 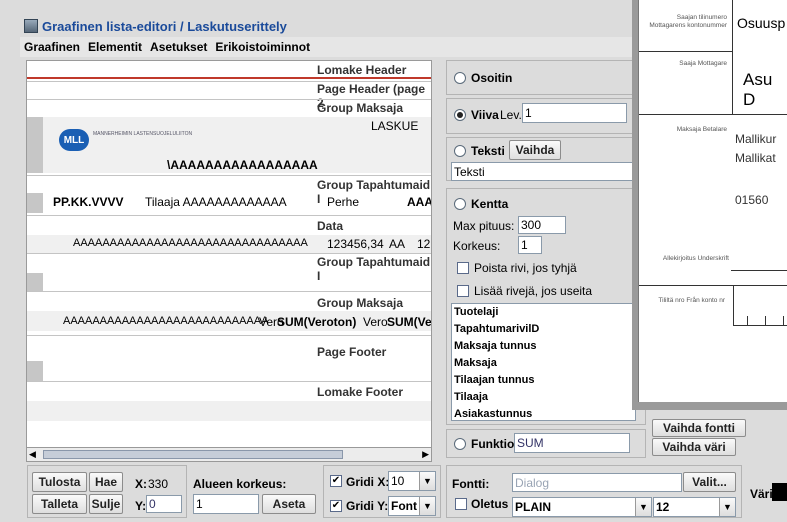 What do you see at coordinates (229, 78) in the screenshot?
I see `header-line` at bounding box center [229, 78].